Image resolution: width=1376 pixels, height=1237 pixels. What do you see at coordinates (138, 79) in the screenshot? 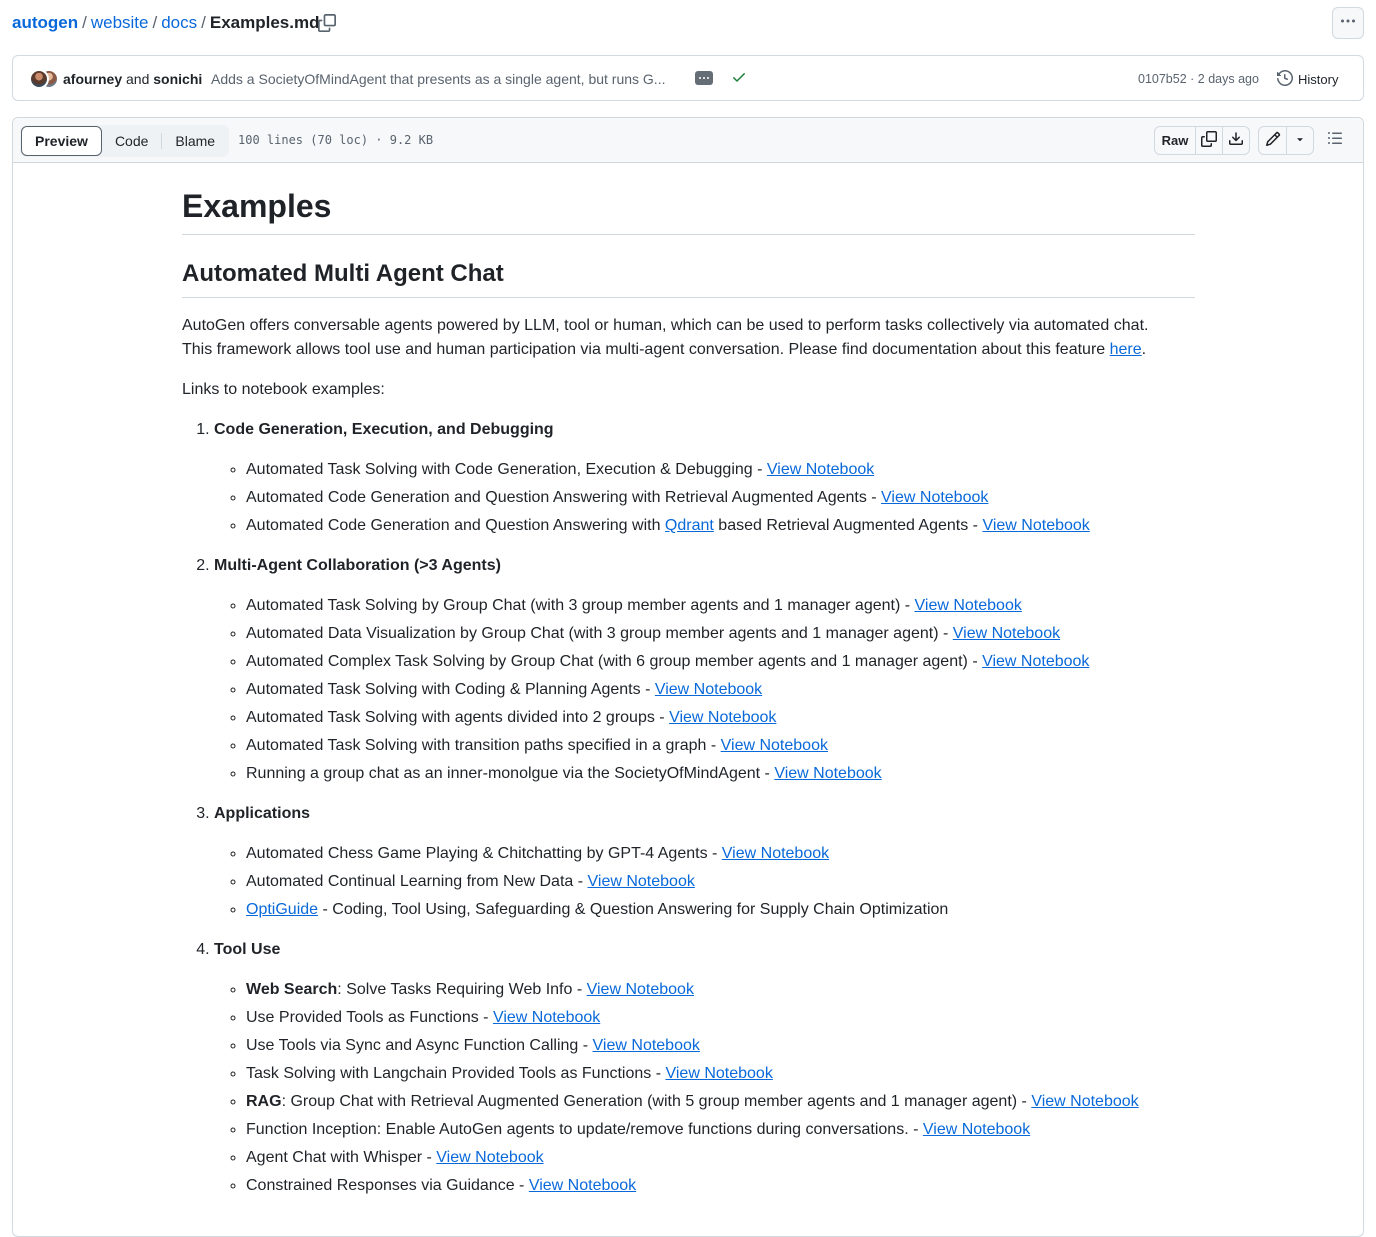
I see `commit-authors-conjunction: and` at bounding box center [138, 79].